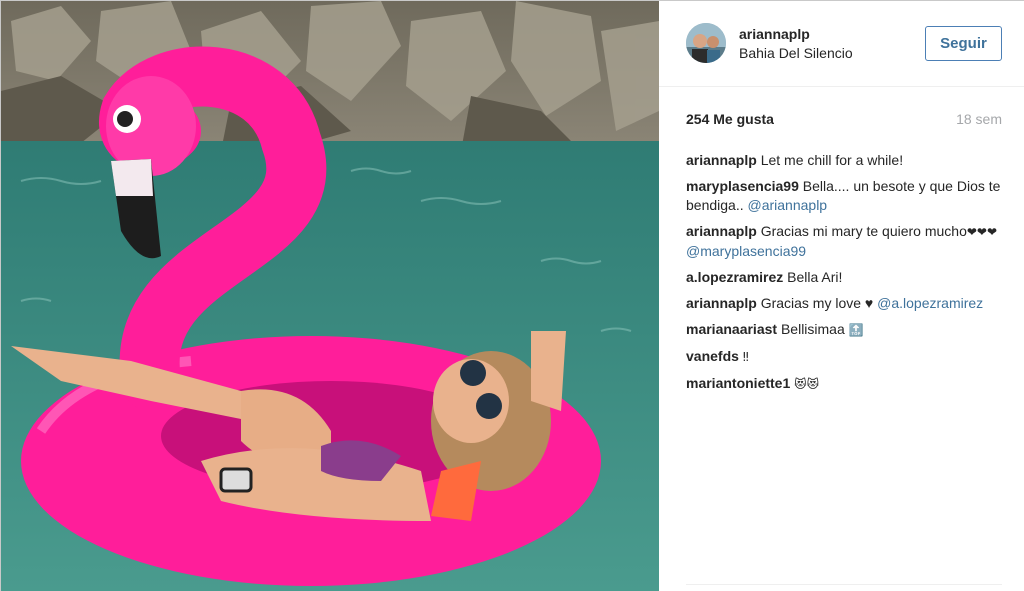 This screenshot has height=591, width=1024. What do you see at coordinates (788, 205) in the screenshot?
I see `comment-mention: @ariannaplp` at bounding box center [788, 205].